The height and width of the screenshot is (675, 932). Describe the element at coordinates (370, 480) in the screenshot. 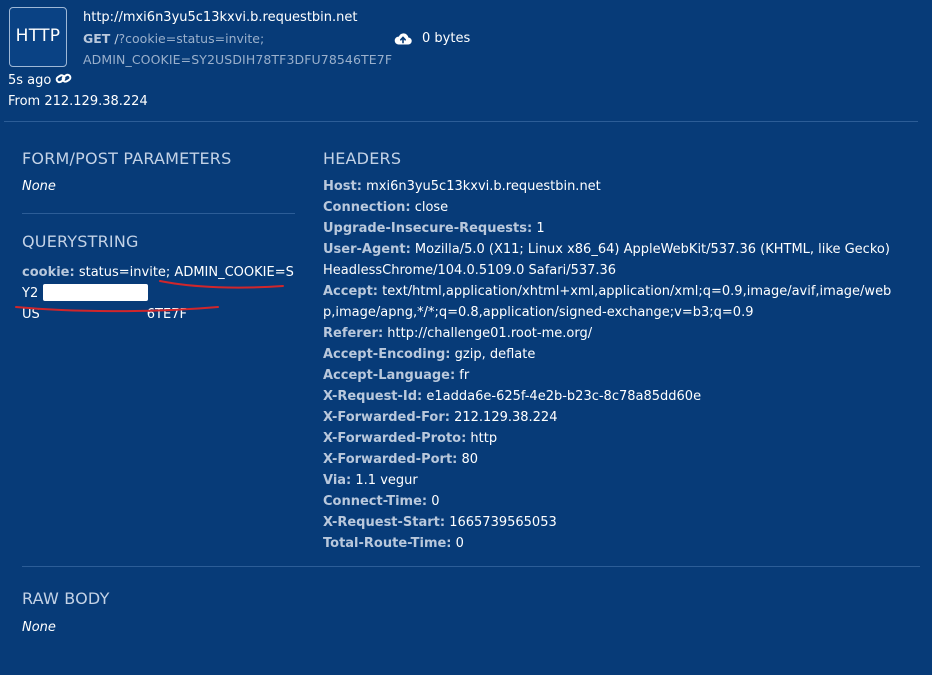

I see `header-row-via: Via: 1.1 vegur` at that location.